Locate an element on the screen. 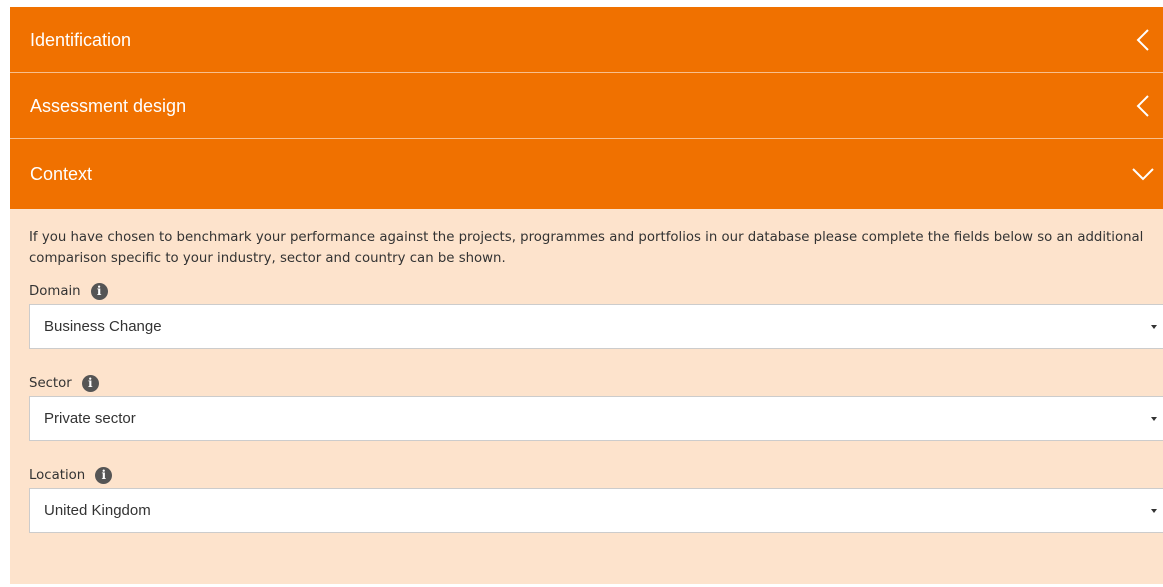 Image resolution: width=1163 pixels, height=587 pixels. field-label-row: Sector i is located at coordinates (596, 383).